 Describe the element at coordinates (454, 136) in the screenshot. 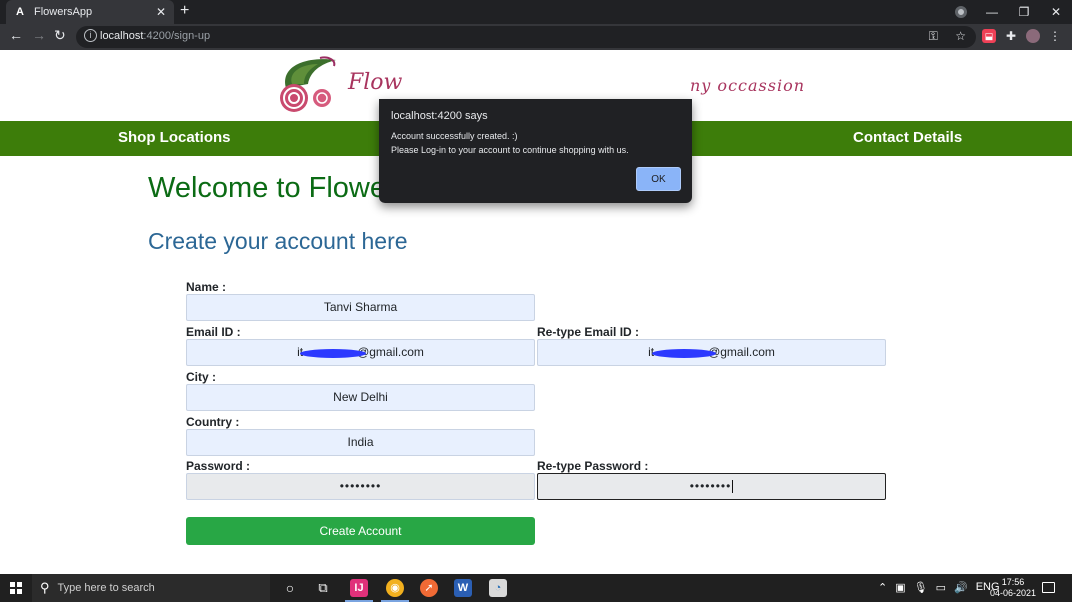

I see `alert-message-line1: Account successfully created. :)` at that location.